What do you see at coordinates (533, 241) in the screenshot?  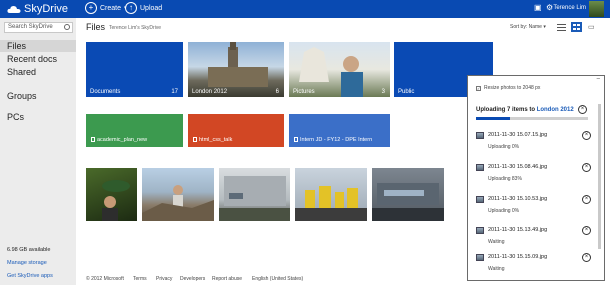 I see `upload-item: 2011-11-30 15.13.49.jpg Waiting ×` at bounding box center [533, 241].